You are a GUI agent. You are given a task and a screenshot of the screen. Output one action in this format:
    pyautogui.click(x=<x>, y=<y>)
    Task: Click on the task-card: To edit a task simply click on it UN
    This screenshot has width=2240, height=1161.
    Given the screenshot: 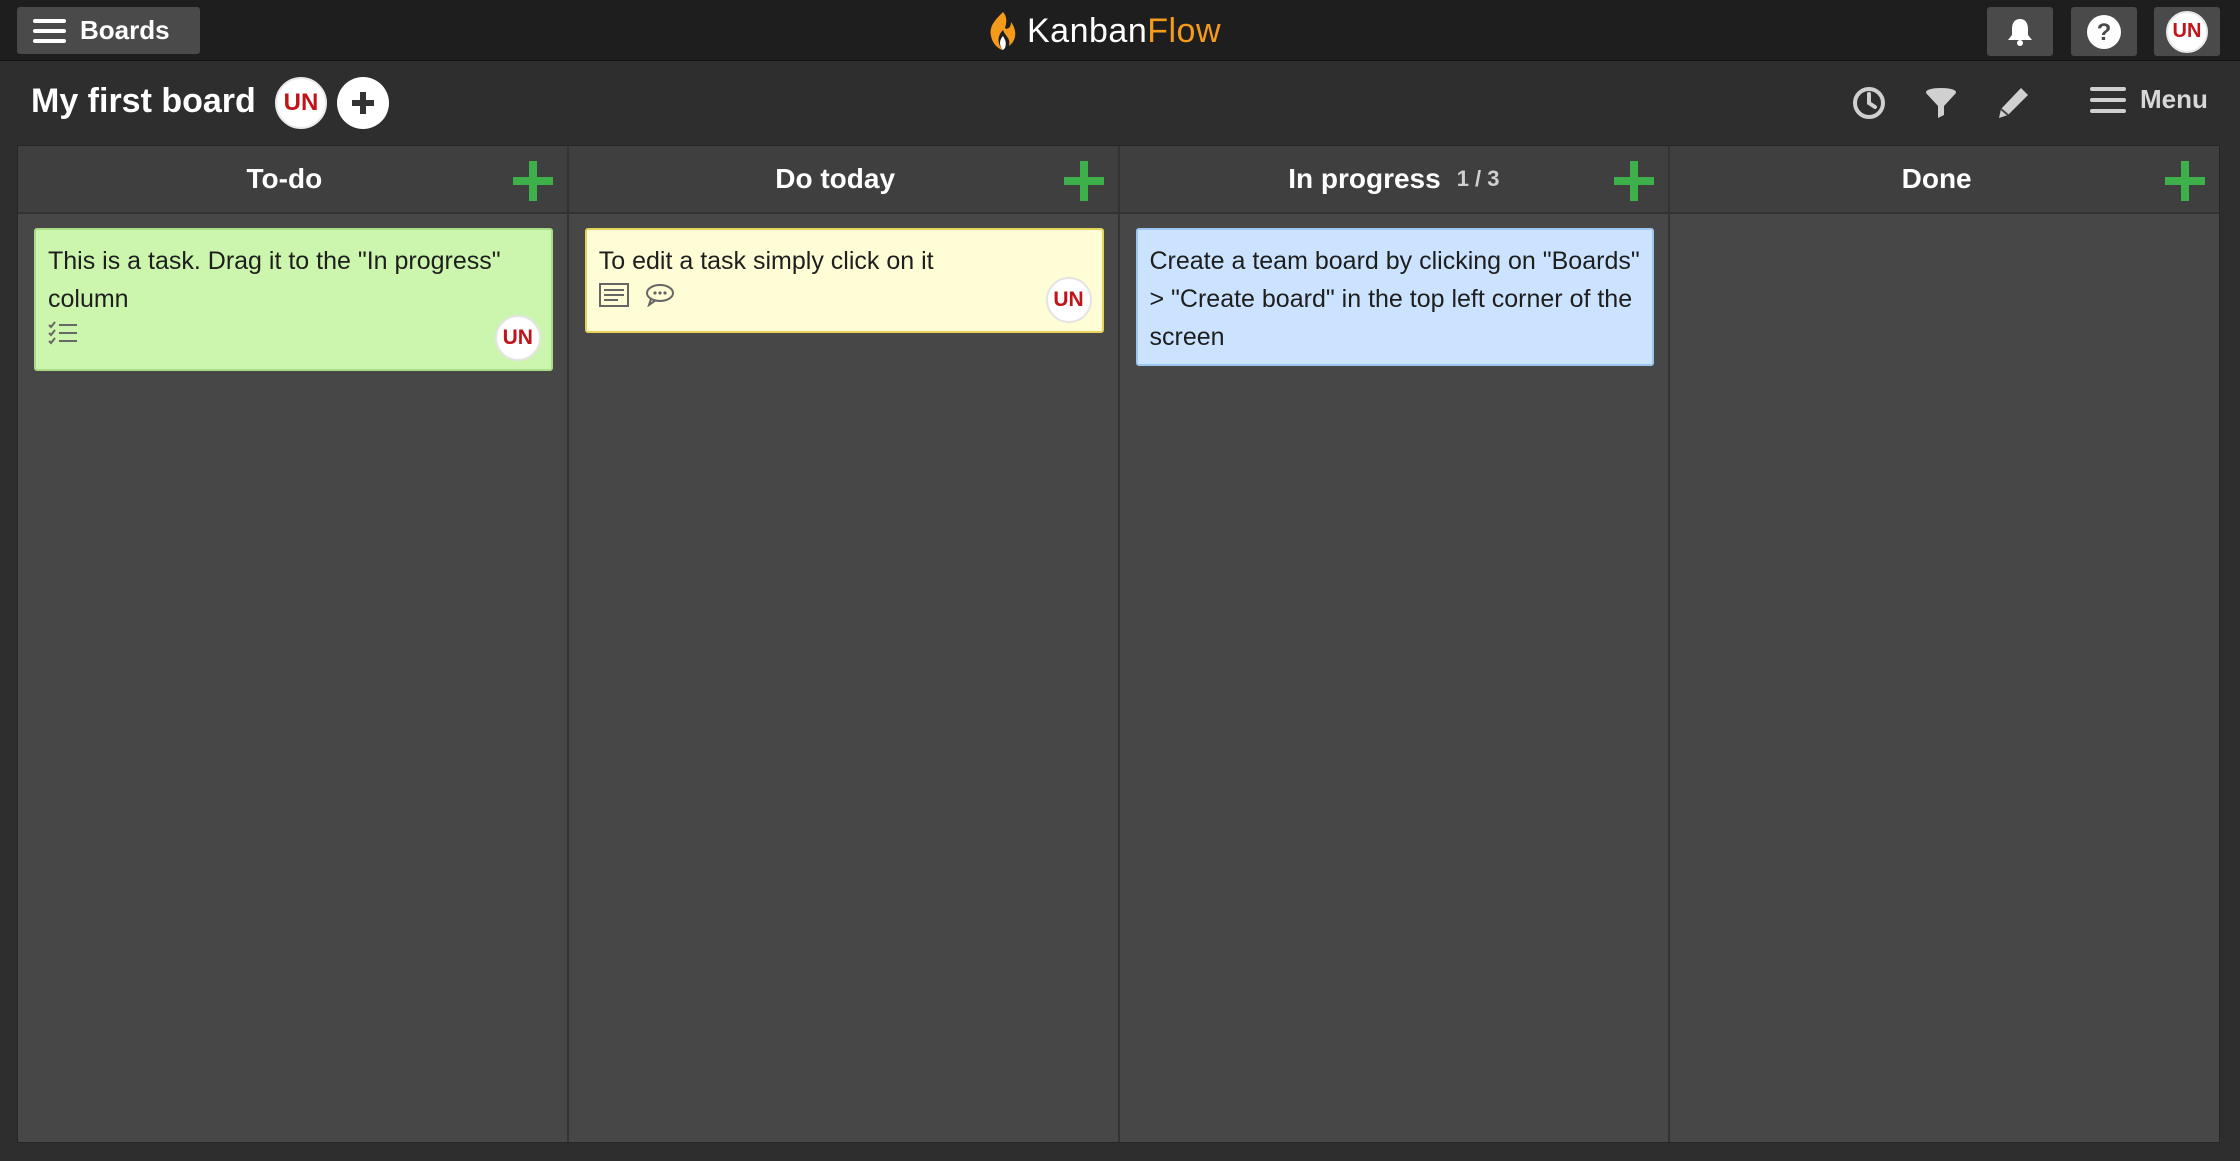 What is the action you would take?
    pyautogui.click(x=844, y=280)
    